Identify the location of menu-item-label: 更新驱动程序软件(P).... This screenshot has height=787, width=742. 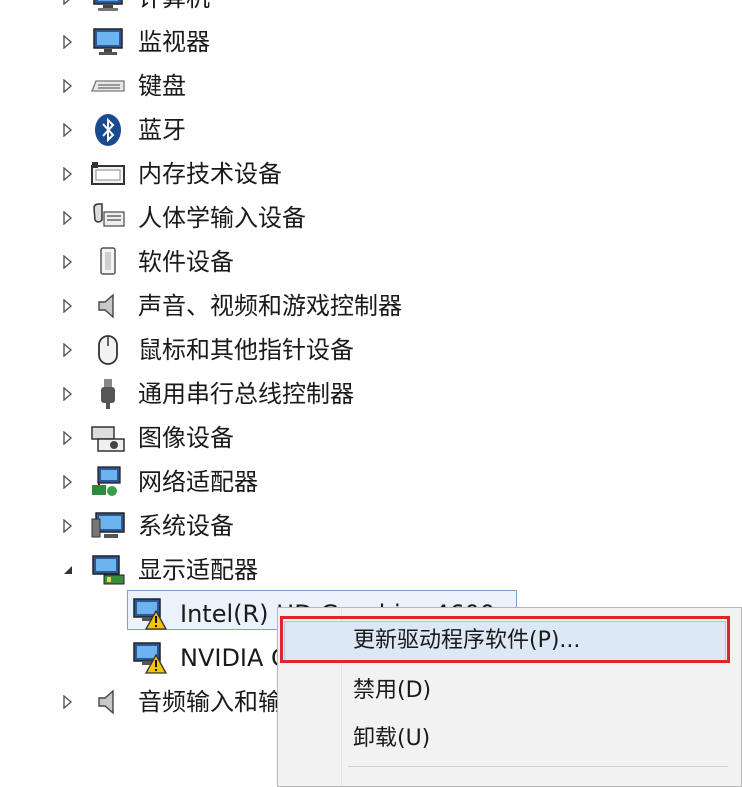
(467, 640).